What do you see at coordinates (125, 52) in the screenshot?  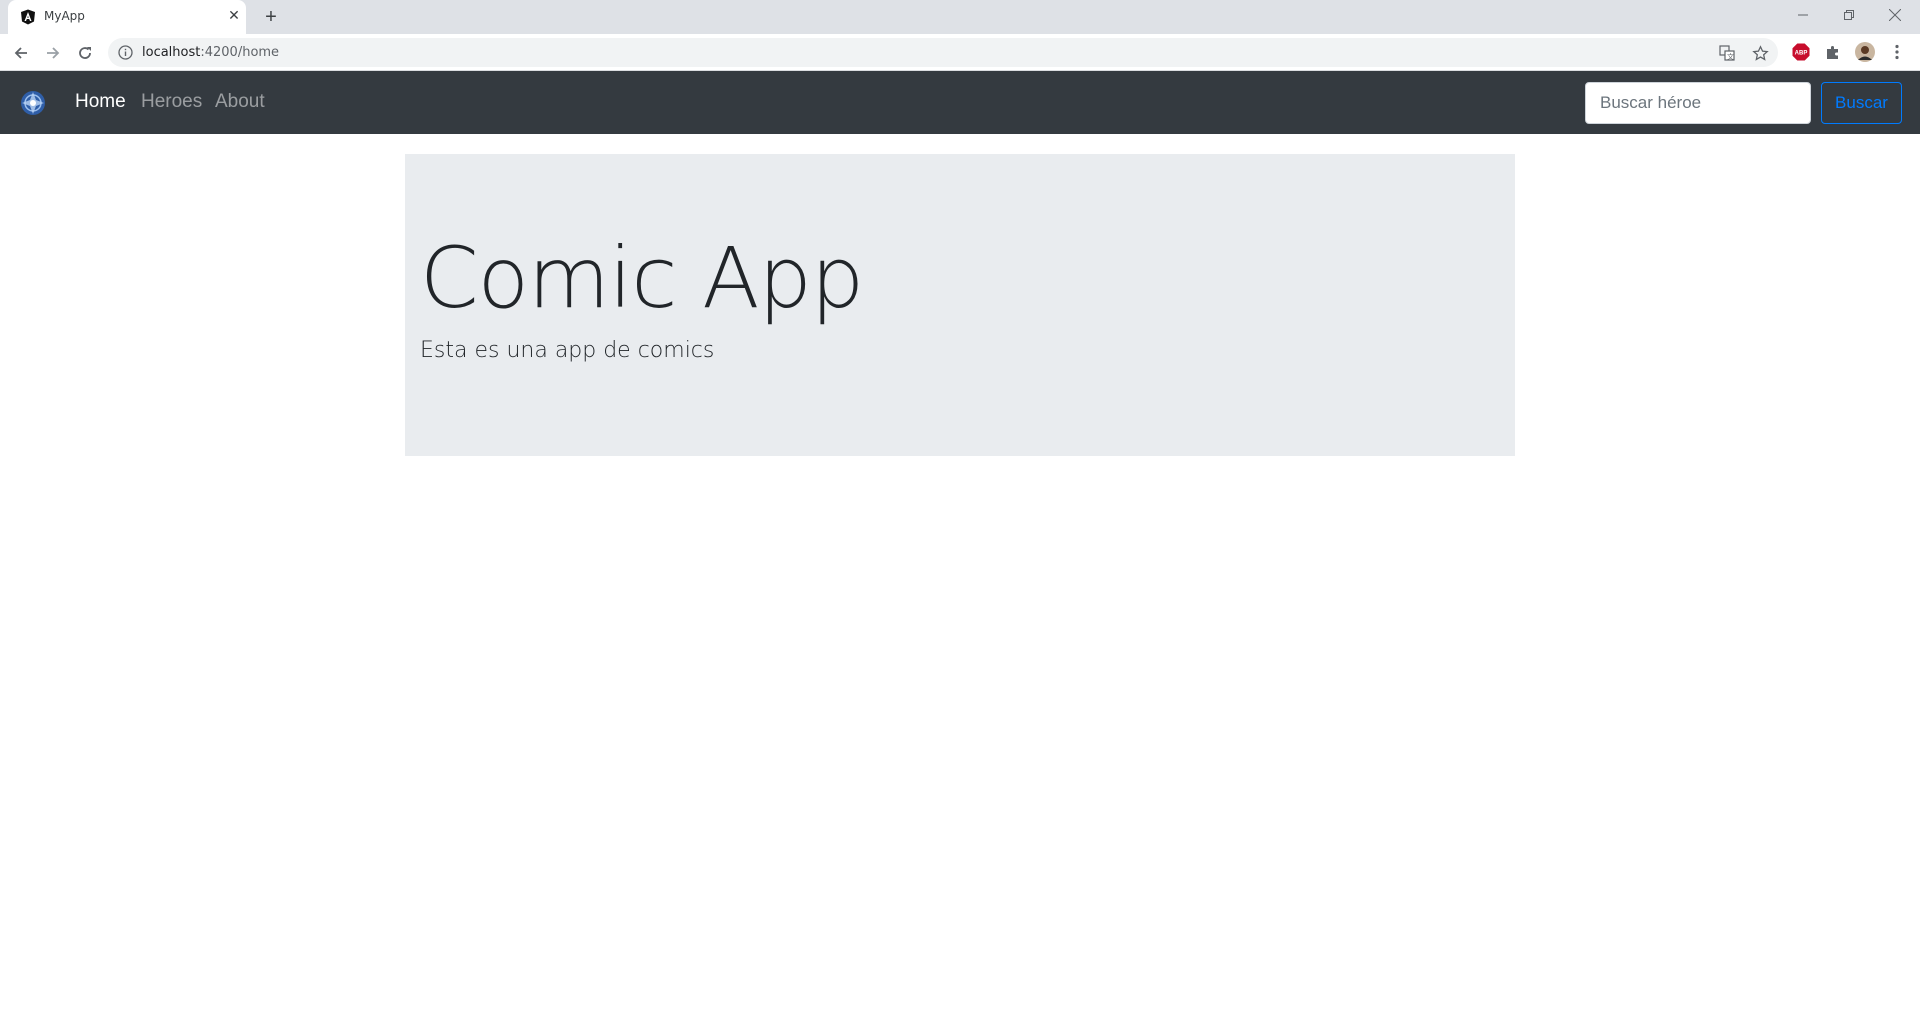 I see `info-icon` at bounding box center [125, 52].